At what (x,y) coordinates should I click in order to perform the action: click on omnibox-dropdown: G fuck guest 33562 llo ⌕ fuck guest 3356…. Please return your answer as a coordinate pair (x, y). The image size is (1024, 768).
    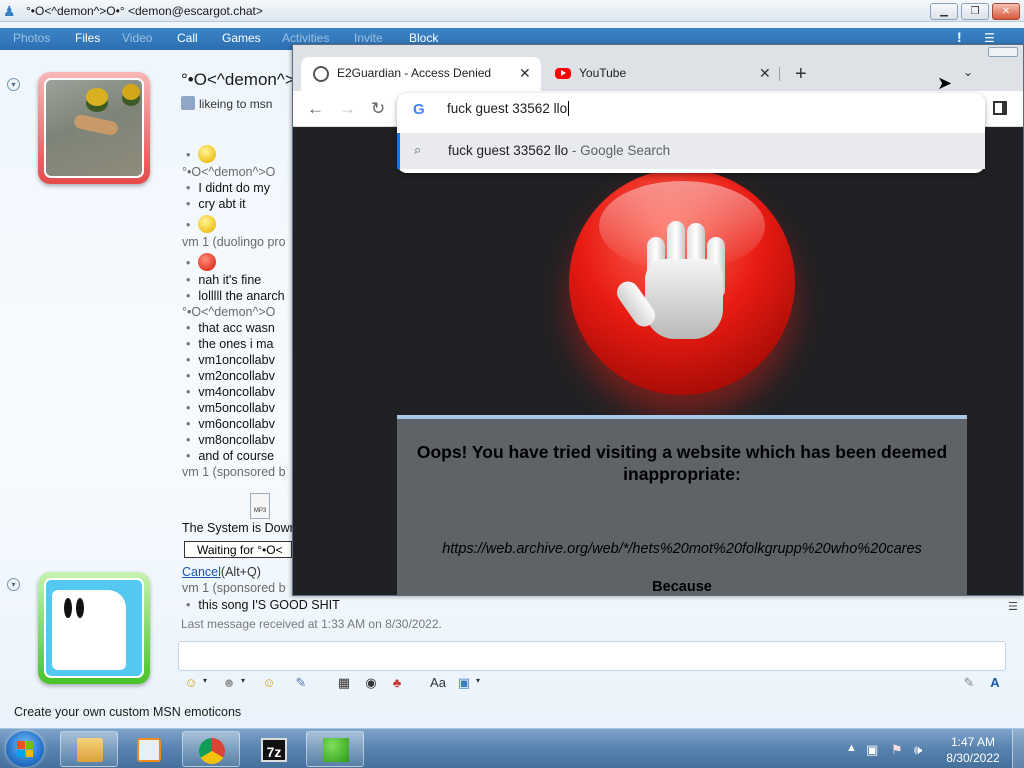
    Looking at the image, I should click on (691, 133).